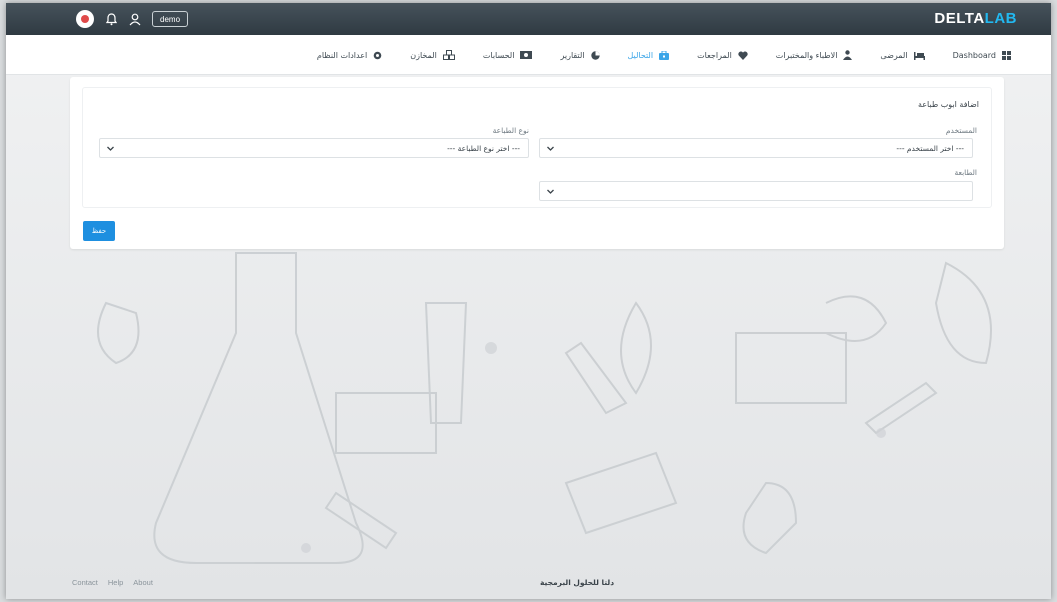 The height and width of the screenshot is (602, 1057). I want to click on nav-item-system-settings: اعدادات النظام, so click(349, 55).